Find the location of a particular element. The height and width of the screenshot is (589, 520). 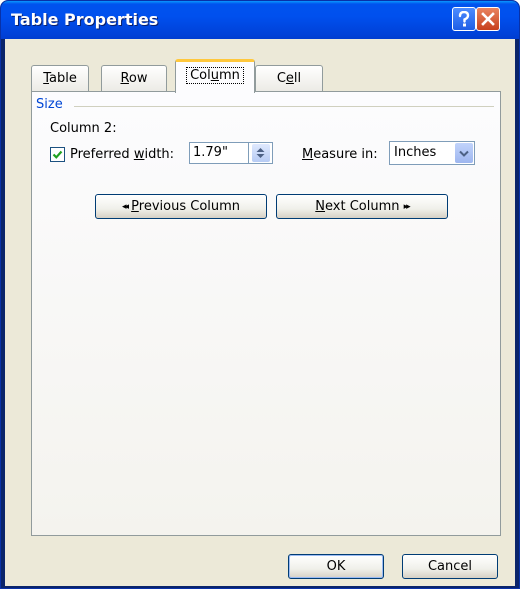

tab-column-label: Column is located at coordinates (215, 75).